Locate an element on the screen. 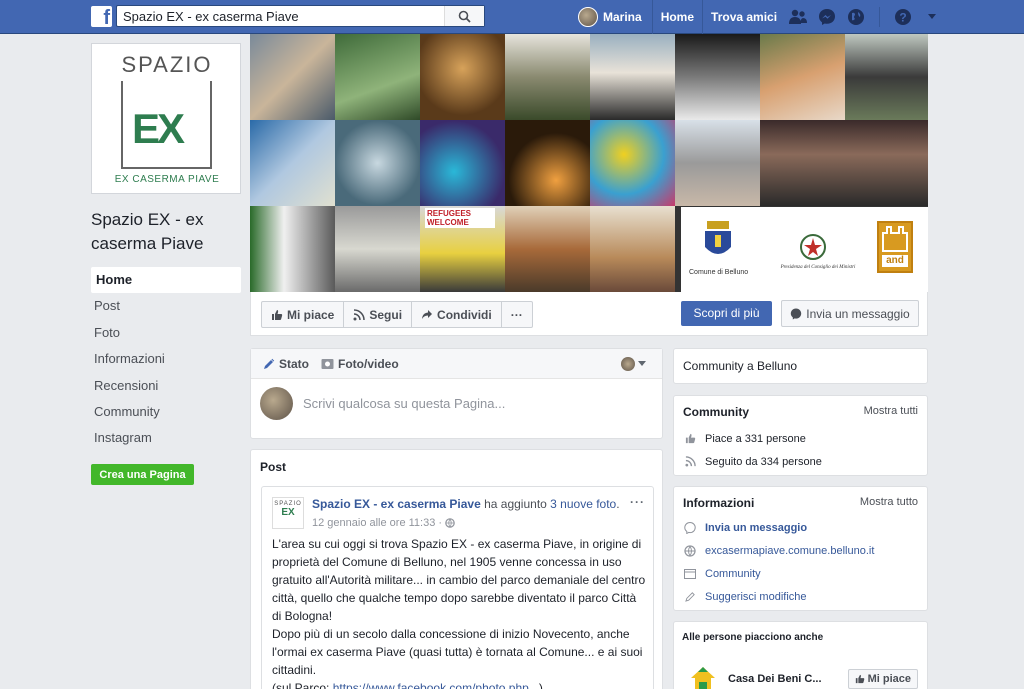 The width and height of the screenshot is (1024, 689). account-menu-chevron-icon is located at coordinates (932, 17).